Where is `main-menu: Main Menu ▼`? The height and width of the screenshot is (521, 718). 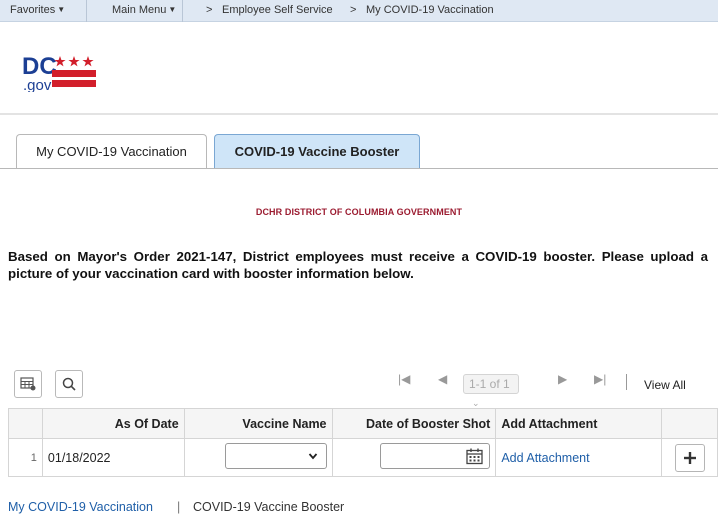
main-menu: Main Menu ▼ is located at coordinates (144, 10).